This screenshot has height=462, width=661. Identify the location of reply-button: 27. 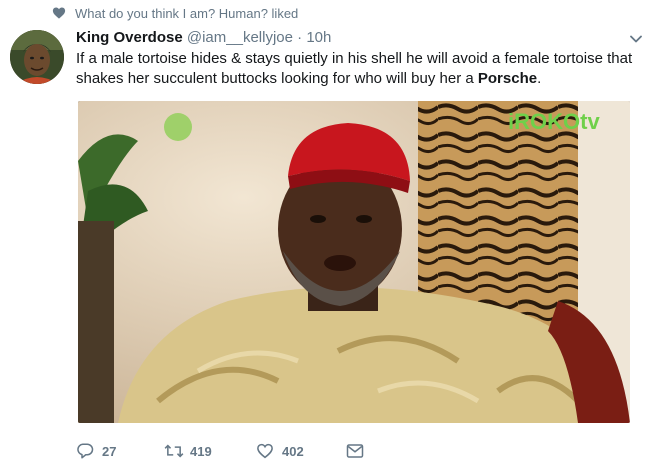
(120, 451).